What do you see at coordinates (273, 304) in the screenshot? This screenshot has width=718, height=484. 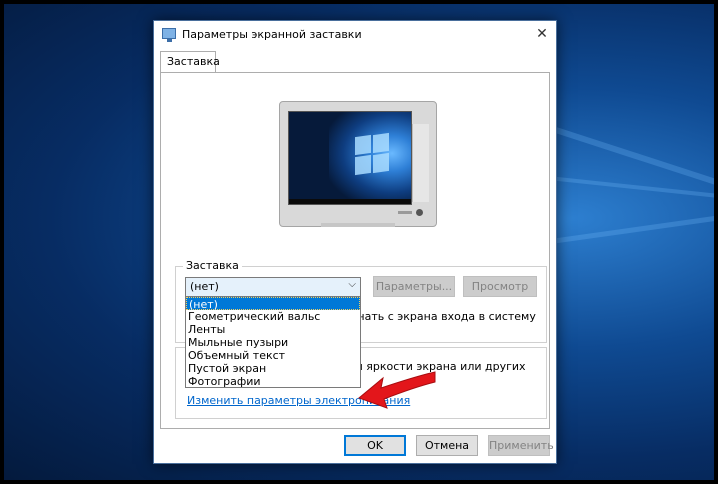 I see `option-none: (нет)` at bounding box center [273, 304].